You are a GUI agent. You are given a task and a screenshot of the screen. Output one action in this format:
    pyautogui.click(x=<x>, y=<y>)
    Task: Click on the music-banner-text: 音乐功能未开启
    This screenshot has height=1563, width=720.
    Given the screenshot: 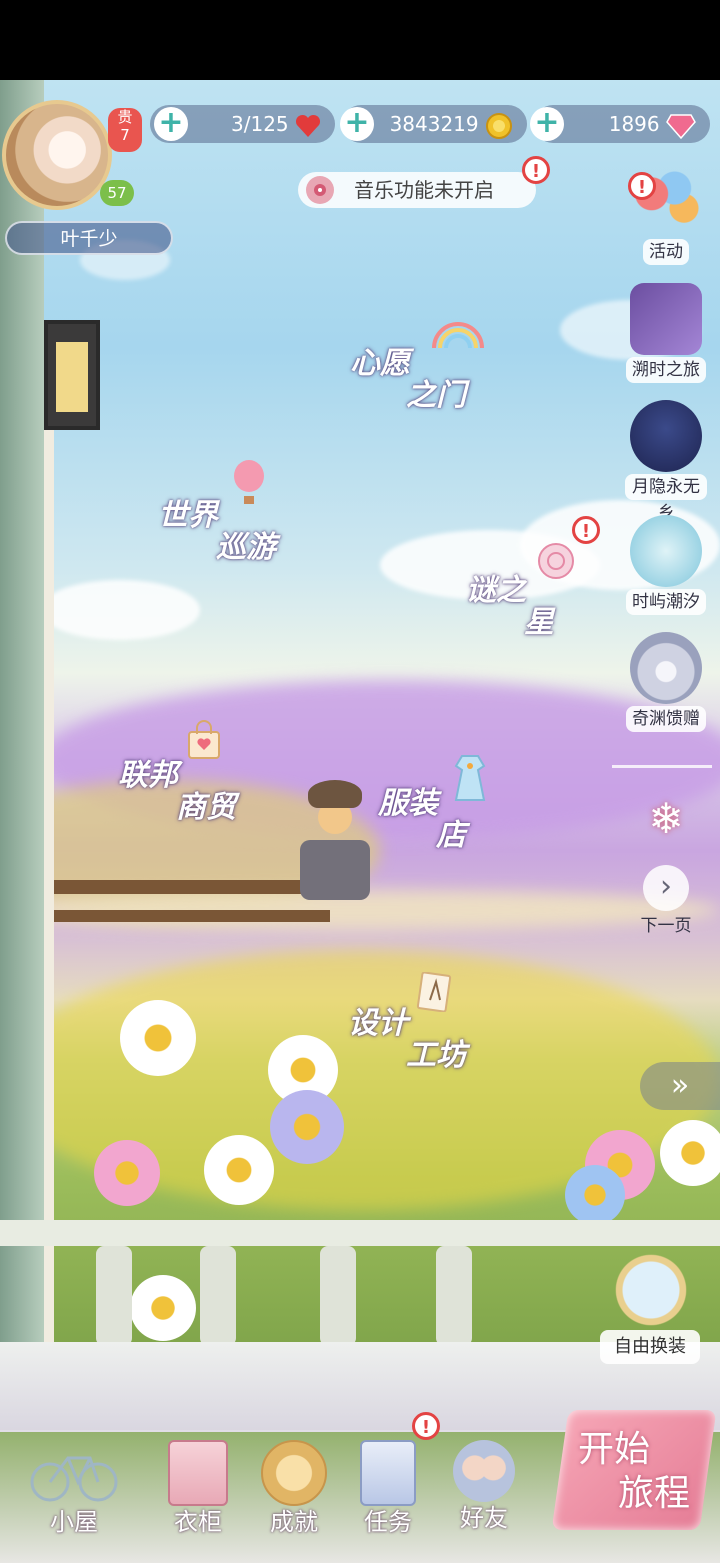 What is the action you would take?
    pyautogui.click(x=424, y=190)
    